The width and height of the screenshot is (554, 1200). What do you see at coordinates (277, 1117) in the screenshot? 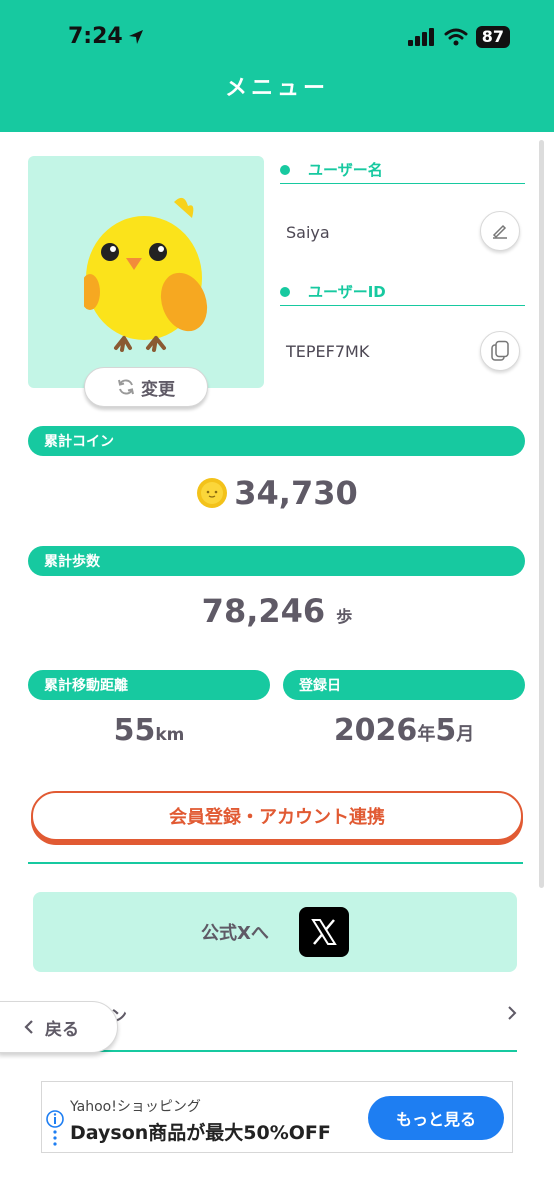
I see `ad-banner: Yahoo!ショッピング Dayson商品が最大50%OFF もっと見る` at bounding box center [277, 1117].